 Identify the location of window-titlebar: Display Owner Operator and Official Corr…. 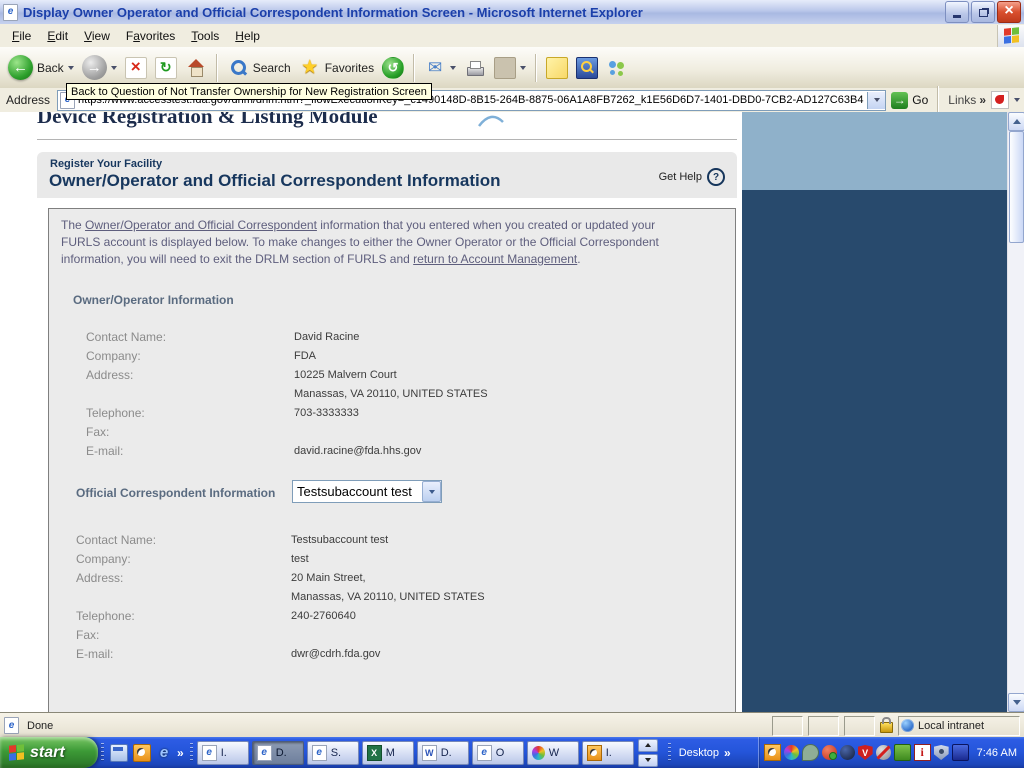
(512, 12).